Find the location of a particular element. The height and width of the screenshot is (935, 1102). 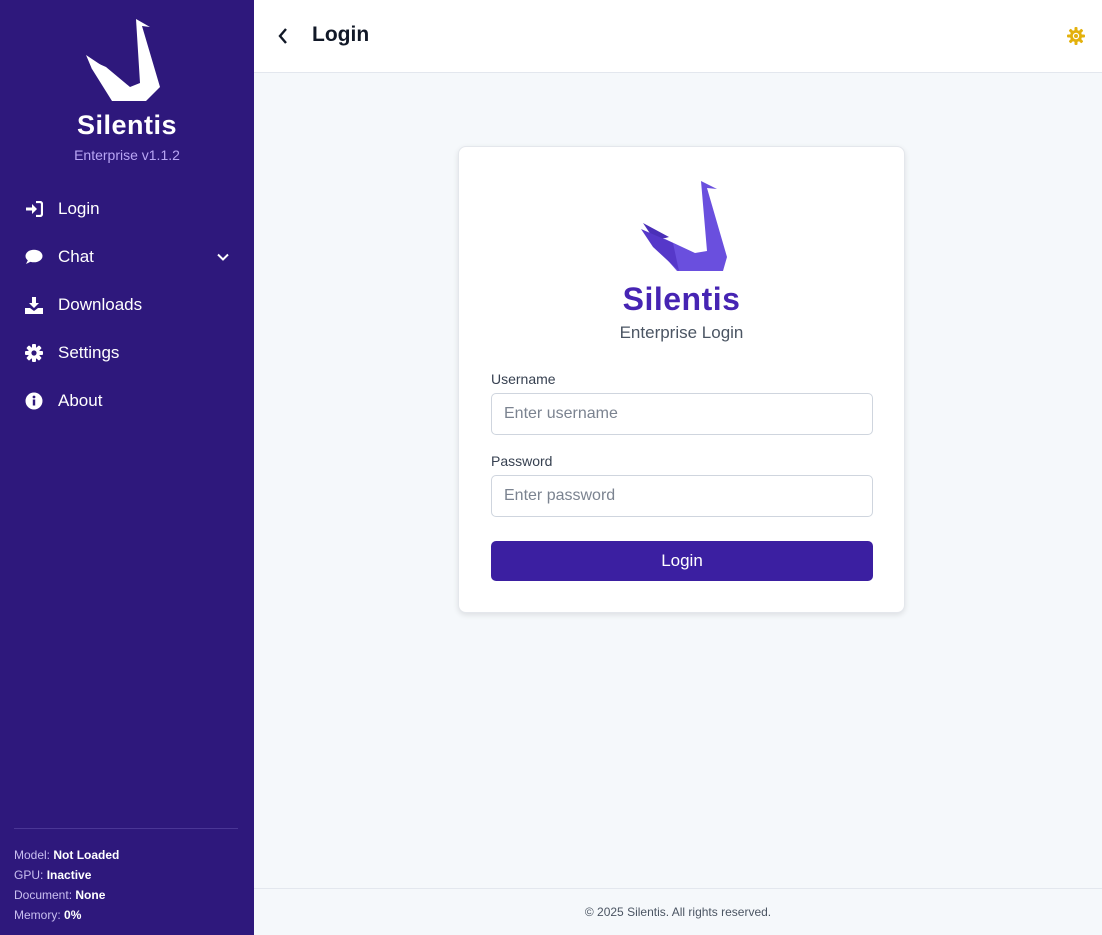

sidebar-item-about: About is located at coordinates (127, 401).